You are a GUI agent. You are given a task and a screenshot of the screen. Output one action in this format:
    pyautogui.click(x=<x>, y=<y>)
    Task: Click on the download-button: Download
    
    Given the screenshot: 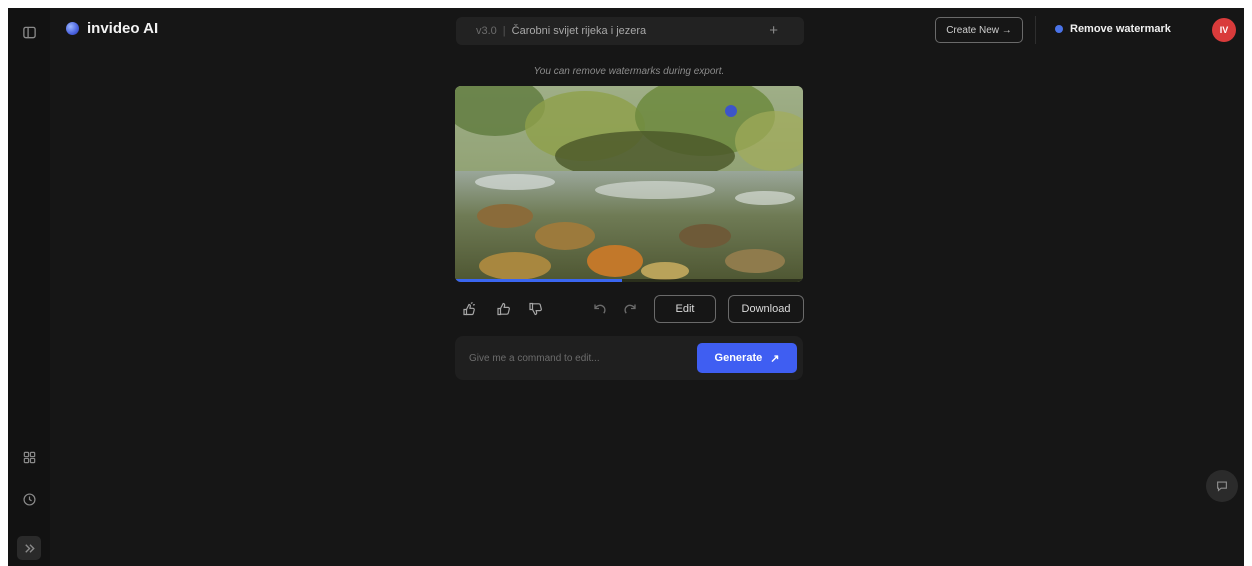 What is the action you would take?
    pyautogui.click(x=766, y=309)
    